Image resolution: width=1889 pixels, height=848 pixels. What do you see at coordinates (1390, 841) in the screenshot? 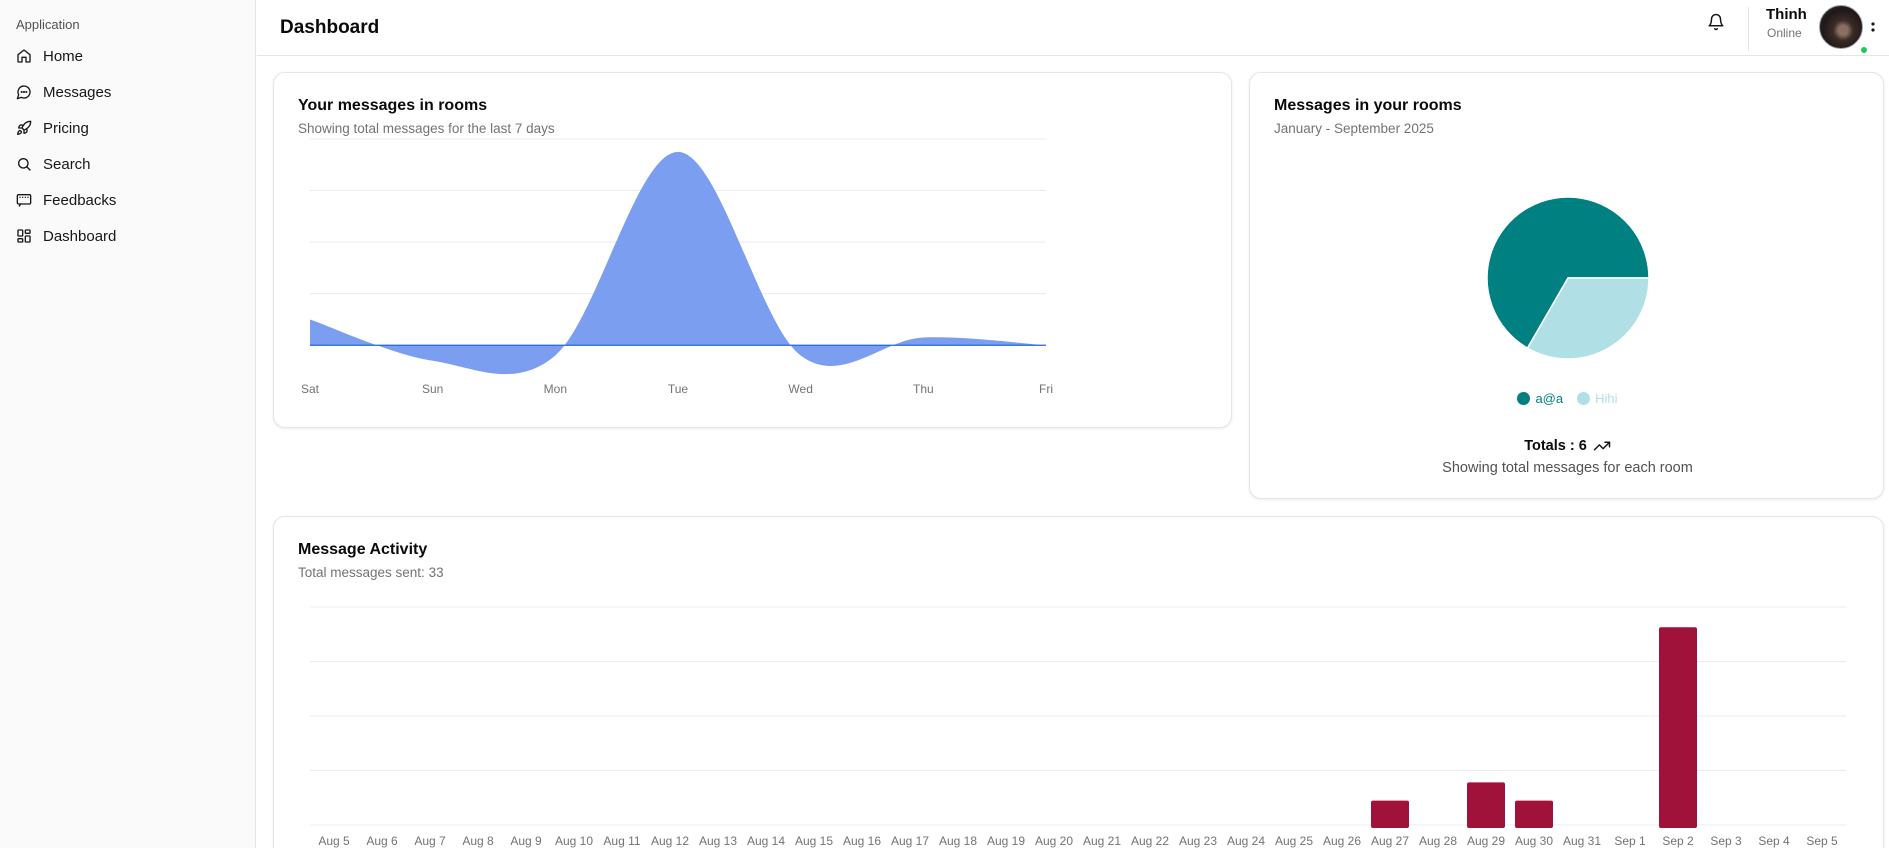
I see `x-tick-label: Aug 27` at bounding box center [1390, 841].